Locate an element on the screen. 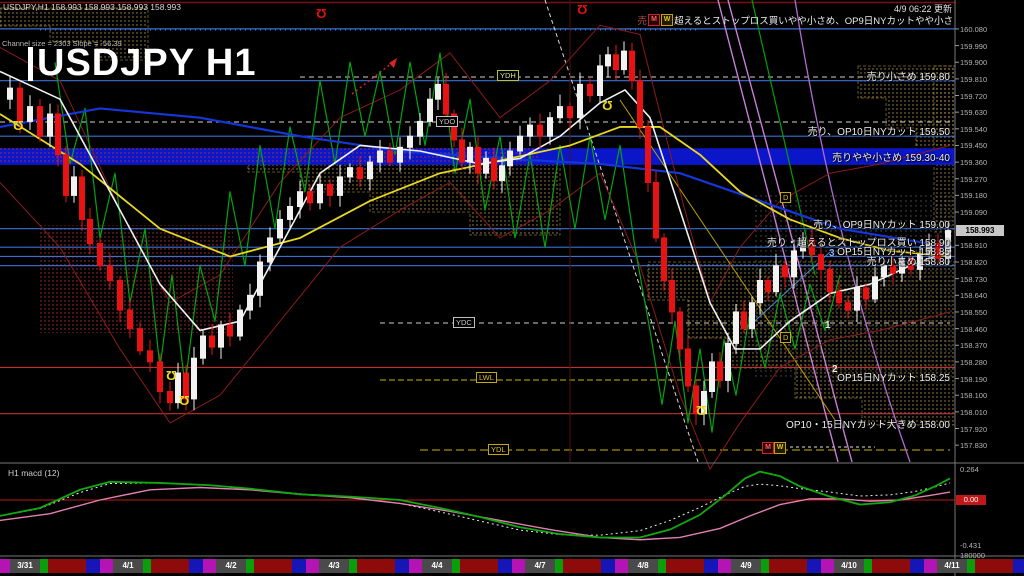  price-axis-label: 159.360 is located at coordinates (974, 163).